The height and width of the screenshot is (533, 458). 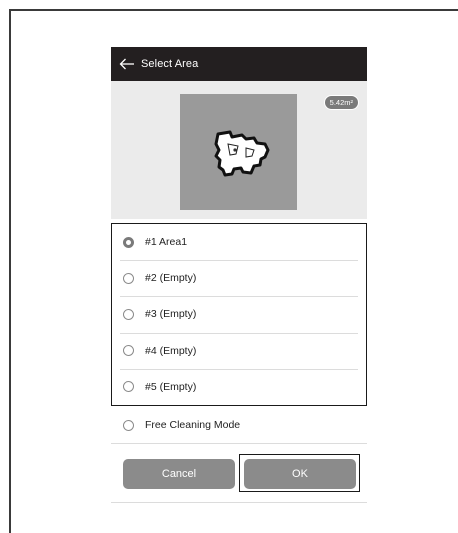 I want to click on area-size-badge: 5.42m², so click(x=341, y=102).